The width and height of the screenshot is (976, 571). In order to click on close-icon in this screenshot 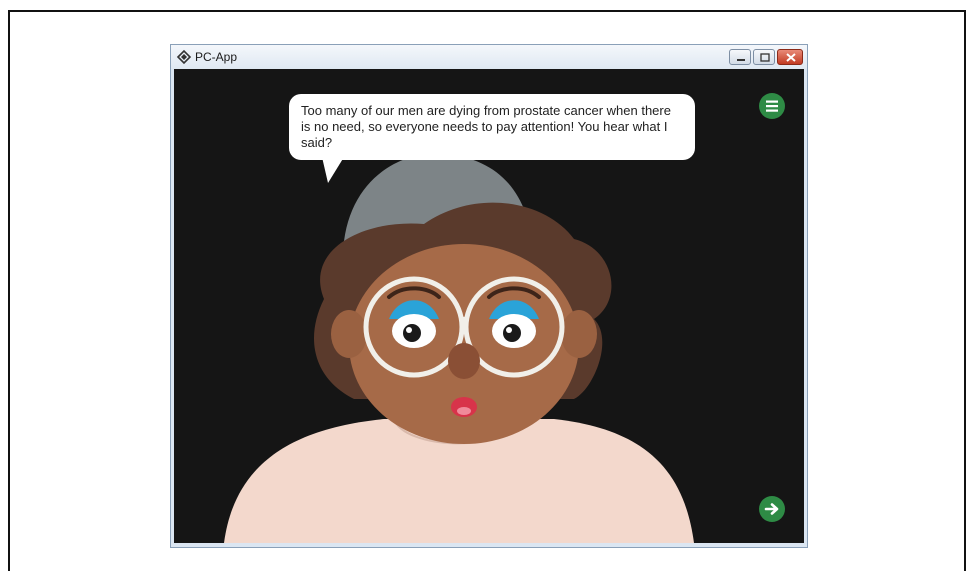, I will do `click(791, 57)`.